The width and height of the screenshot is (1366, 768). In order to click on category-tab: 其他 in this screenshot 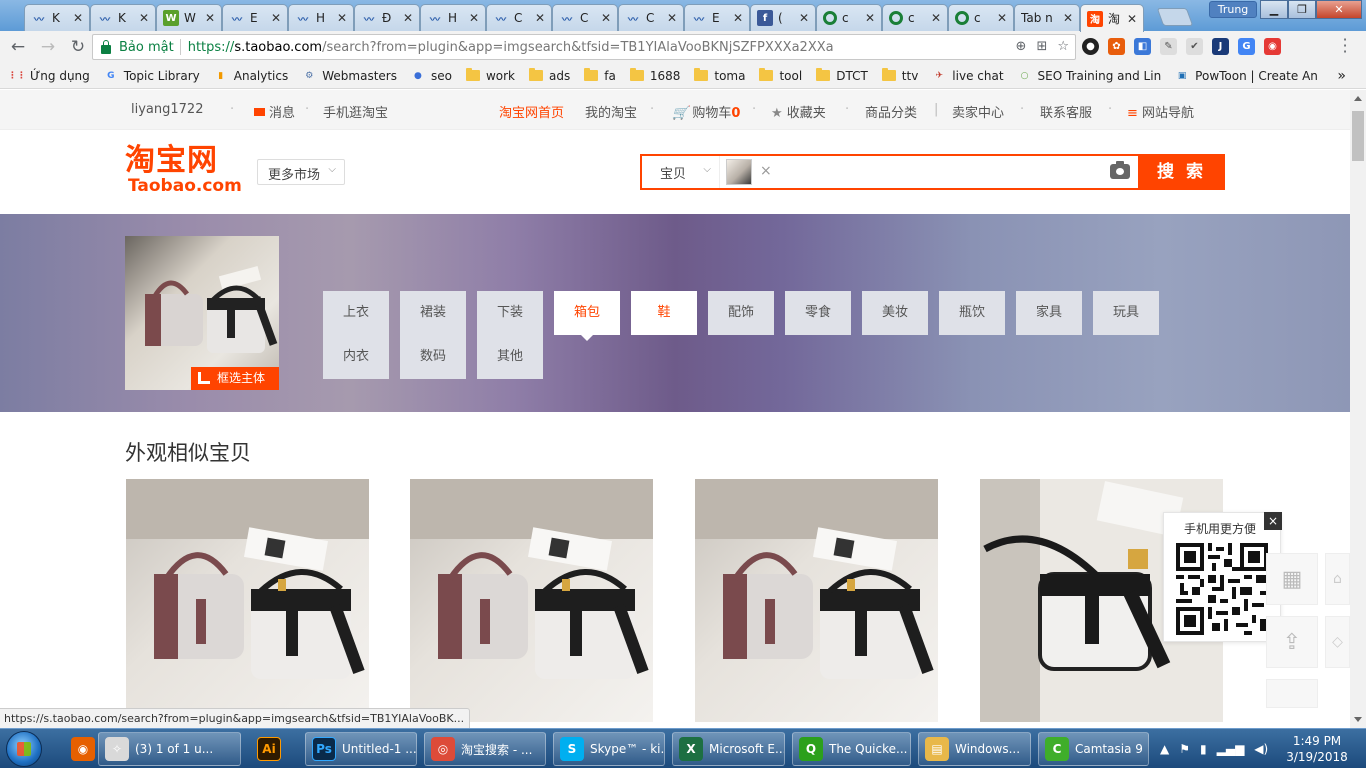, I will do `click(510, 357)`.